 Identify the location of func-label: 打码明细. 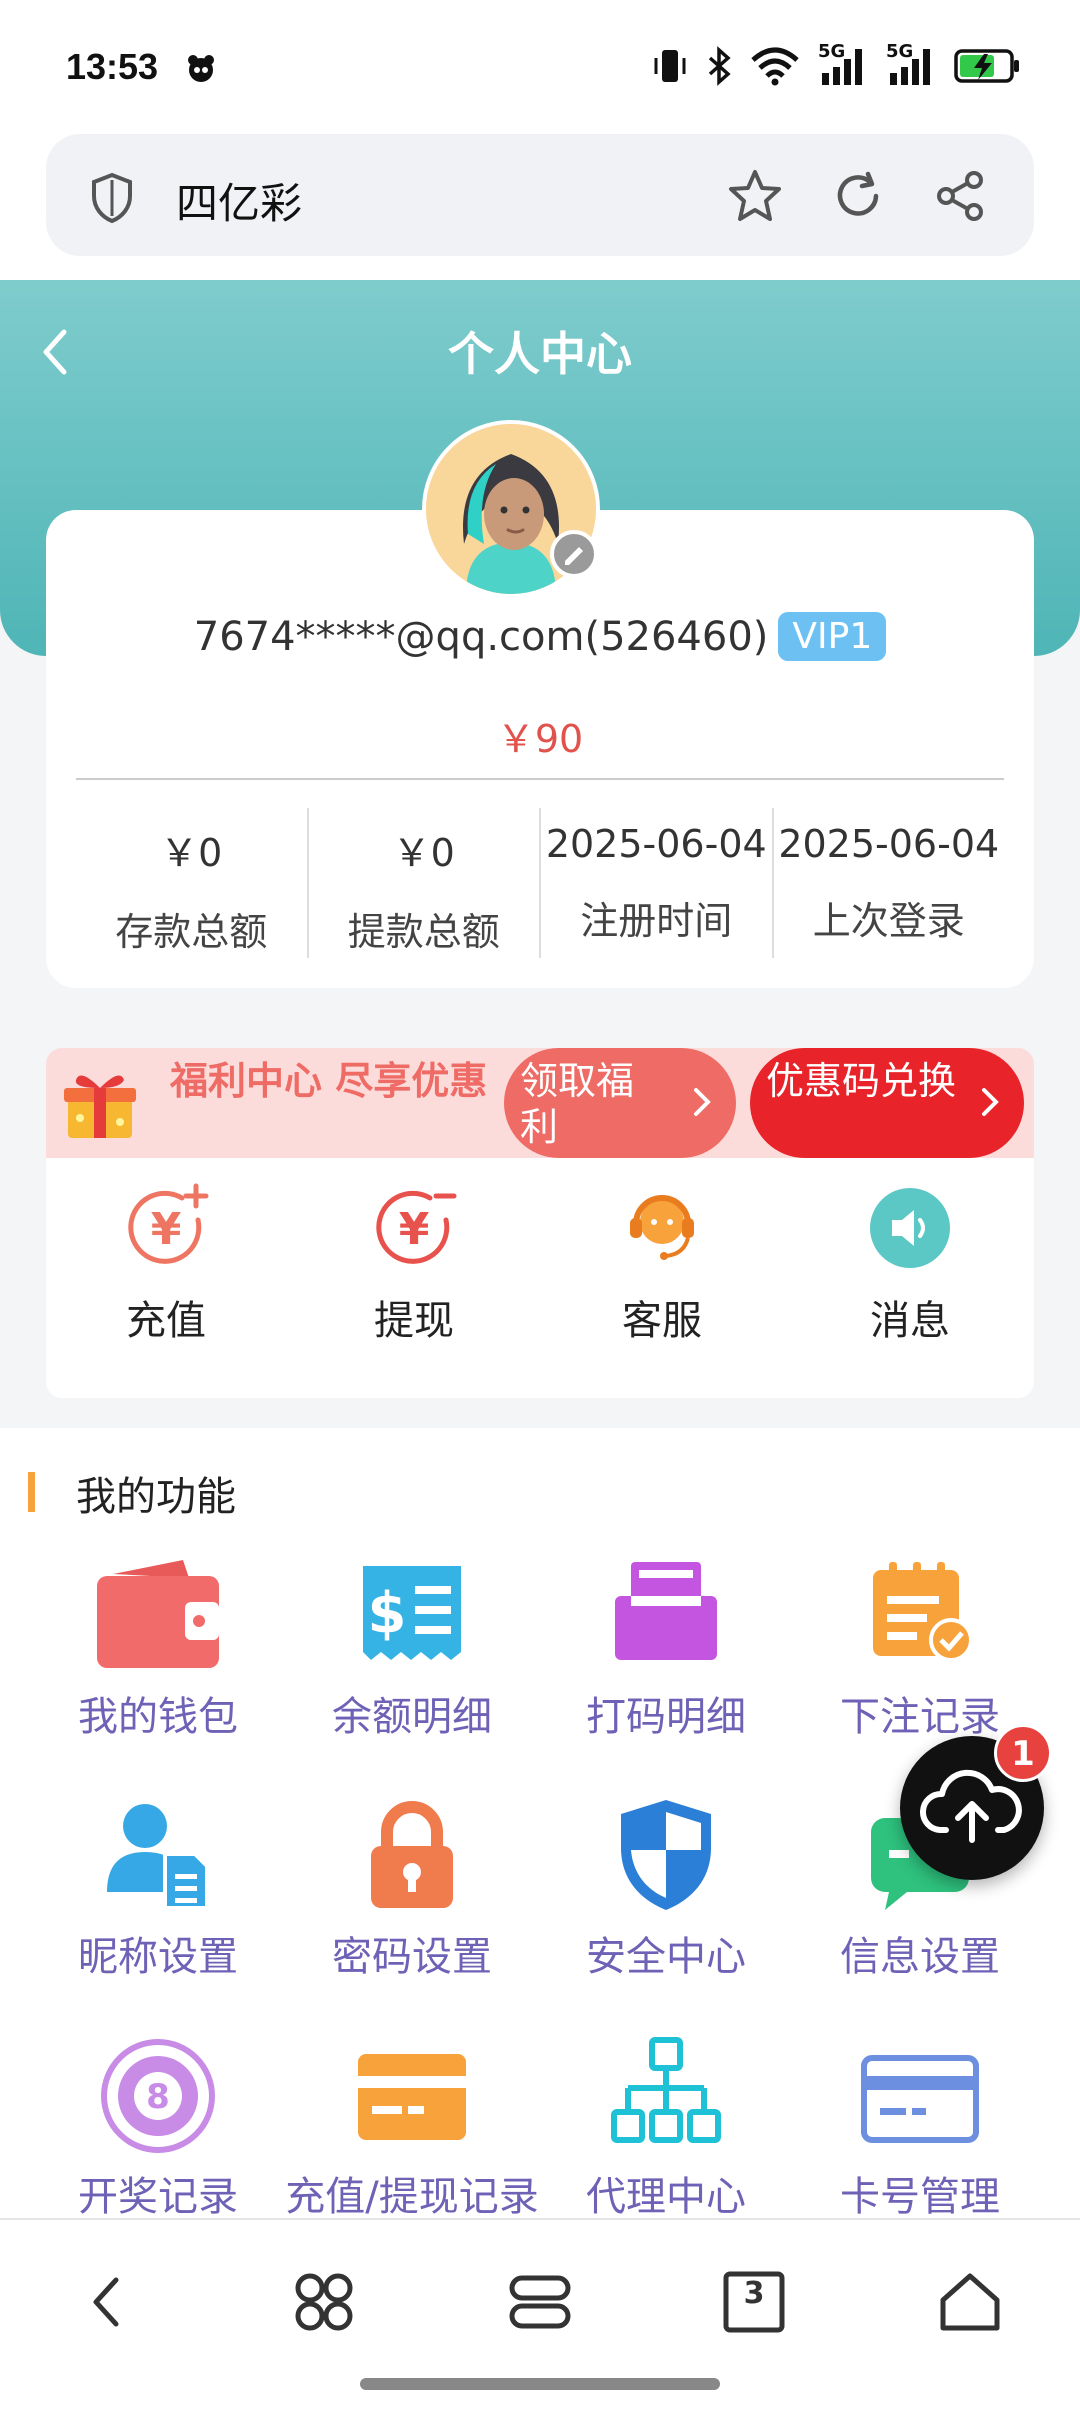
(666, 1717).